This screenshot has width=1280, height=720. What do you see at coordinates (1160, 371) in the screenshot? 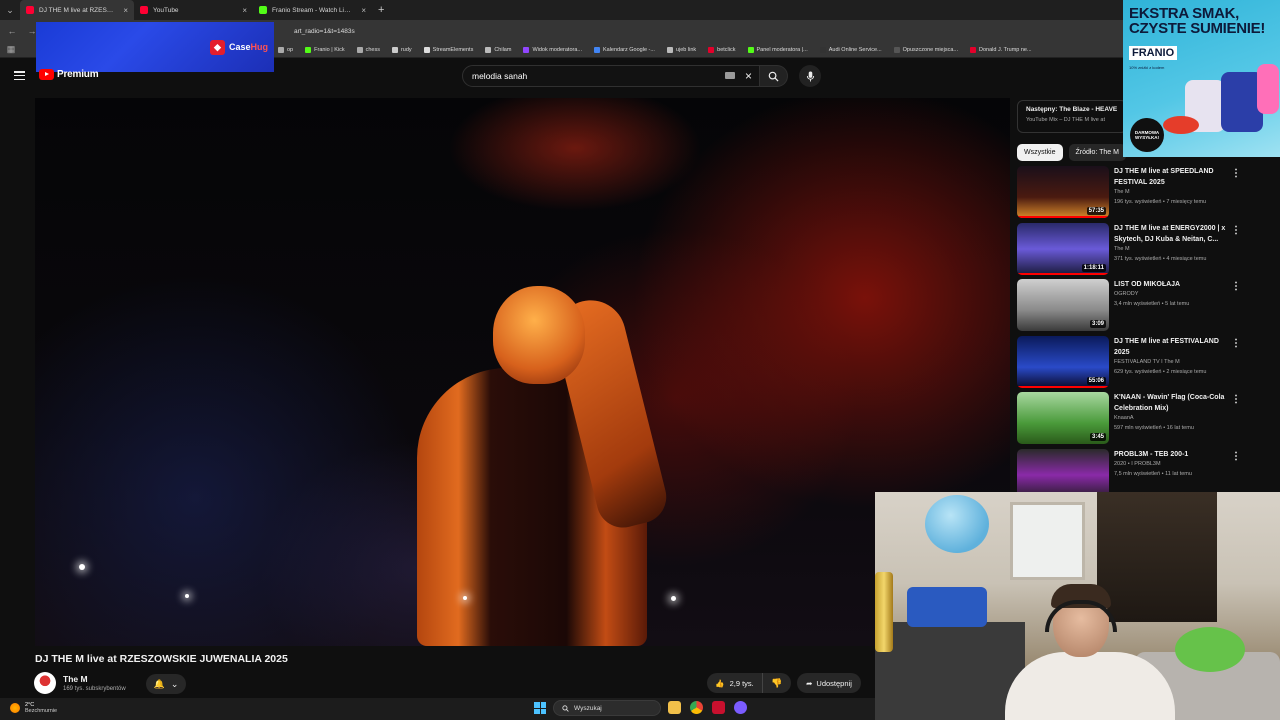
I see `recommended-video-meta: 629 tys. wyświetleń • 2 miesiące temu` at bounding box center [1160, 371].